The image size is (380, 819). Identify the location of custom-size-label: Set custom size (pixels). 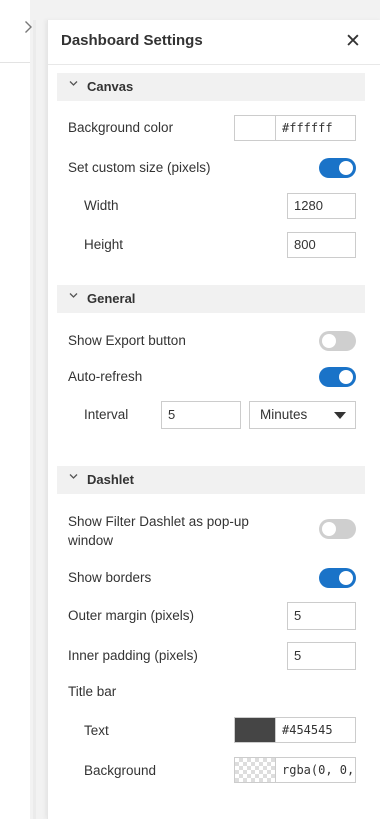
(139, 167).